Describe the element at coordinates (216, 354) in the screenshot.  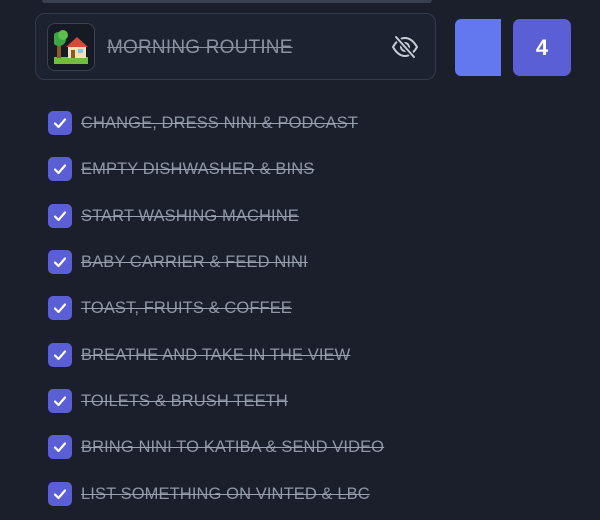
I see `task-label: BREATHE AND TAKE IN THE VIEW` at that location.